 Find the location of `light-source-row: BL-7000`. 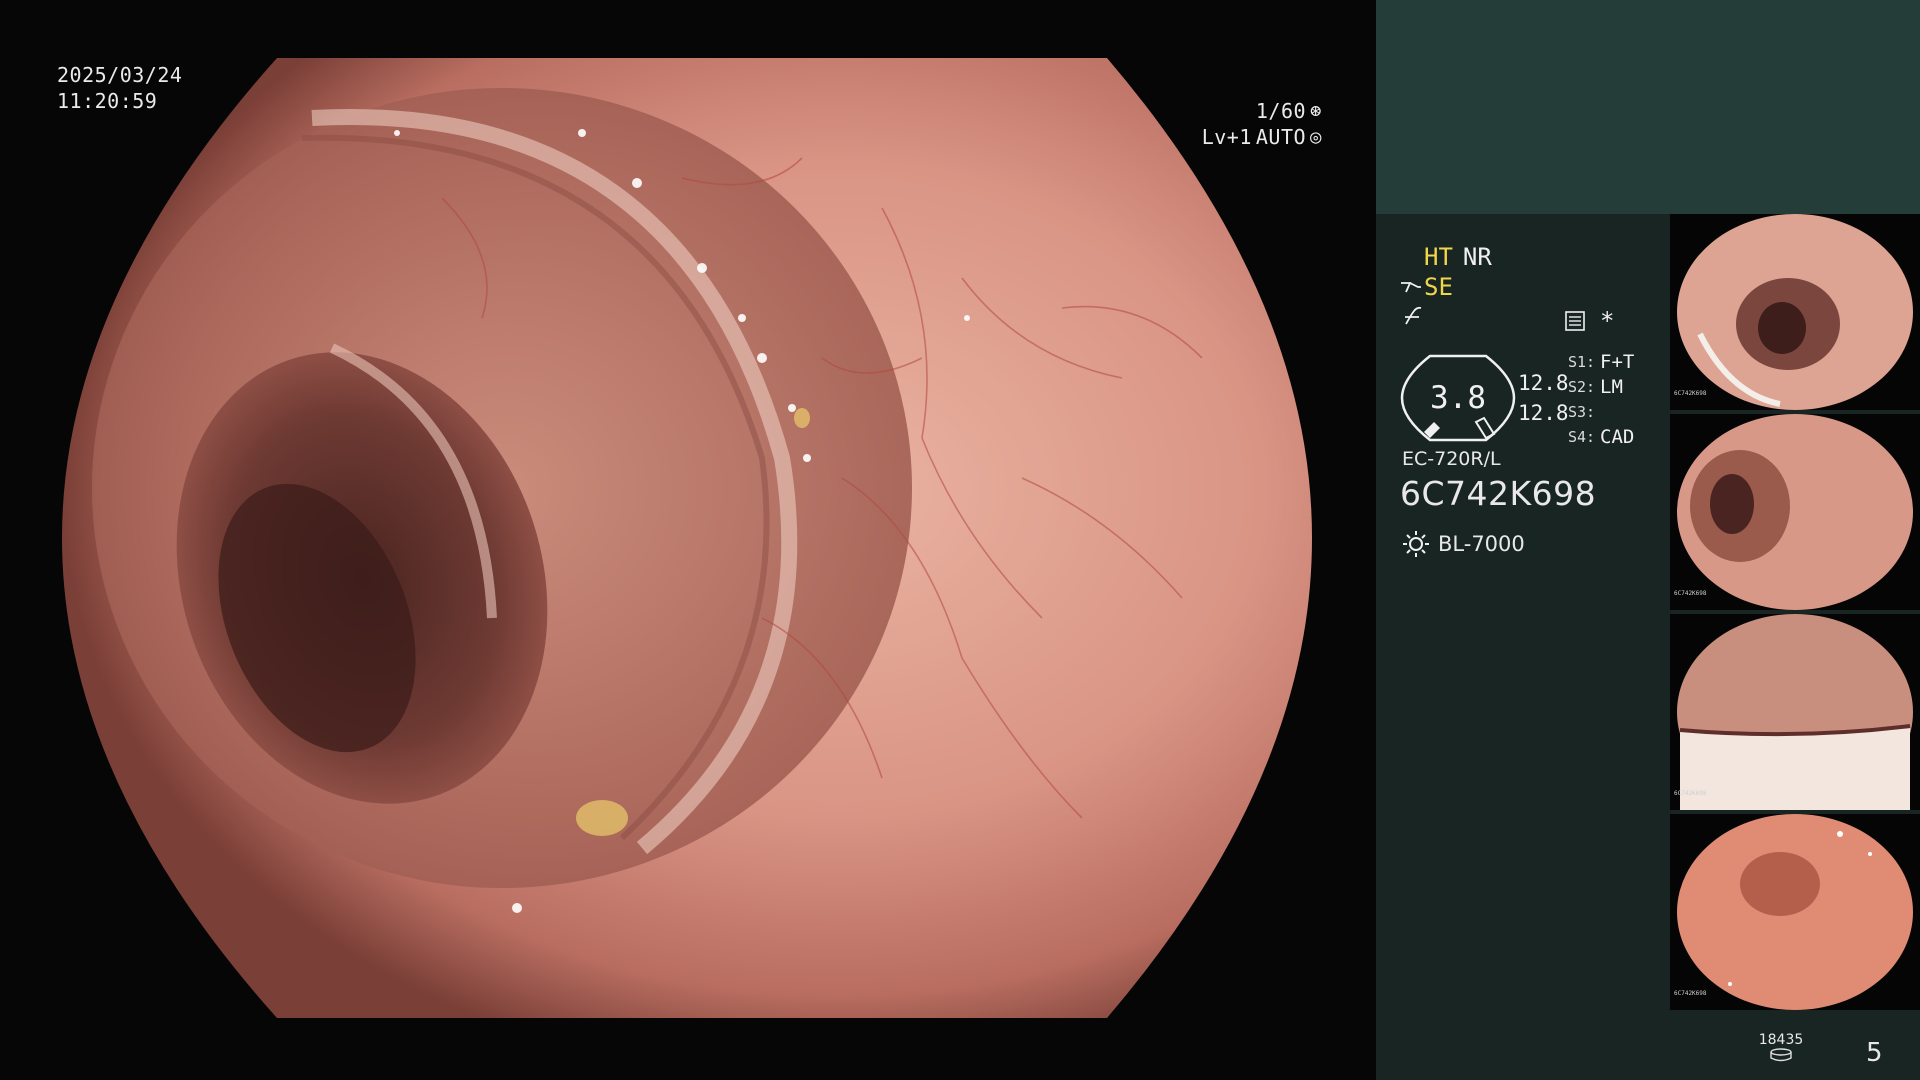

light-source-row: BL-7000 is located at coordinates (1463, 544).